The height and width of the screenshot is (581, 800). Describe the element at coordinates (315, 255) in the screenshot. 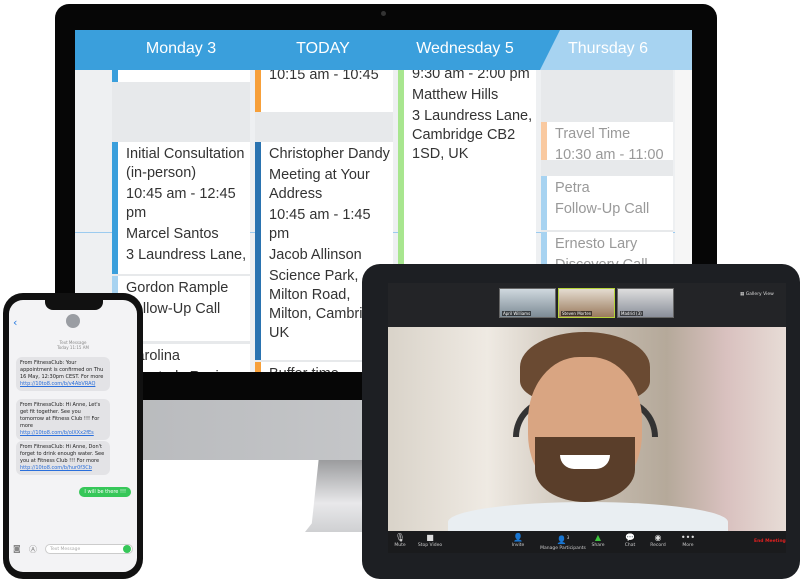

I see `event-line: Jacob Allinson` at that location.